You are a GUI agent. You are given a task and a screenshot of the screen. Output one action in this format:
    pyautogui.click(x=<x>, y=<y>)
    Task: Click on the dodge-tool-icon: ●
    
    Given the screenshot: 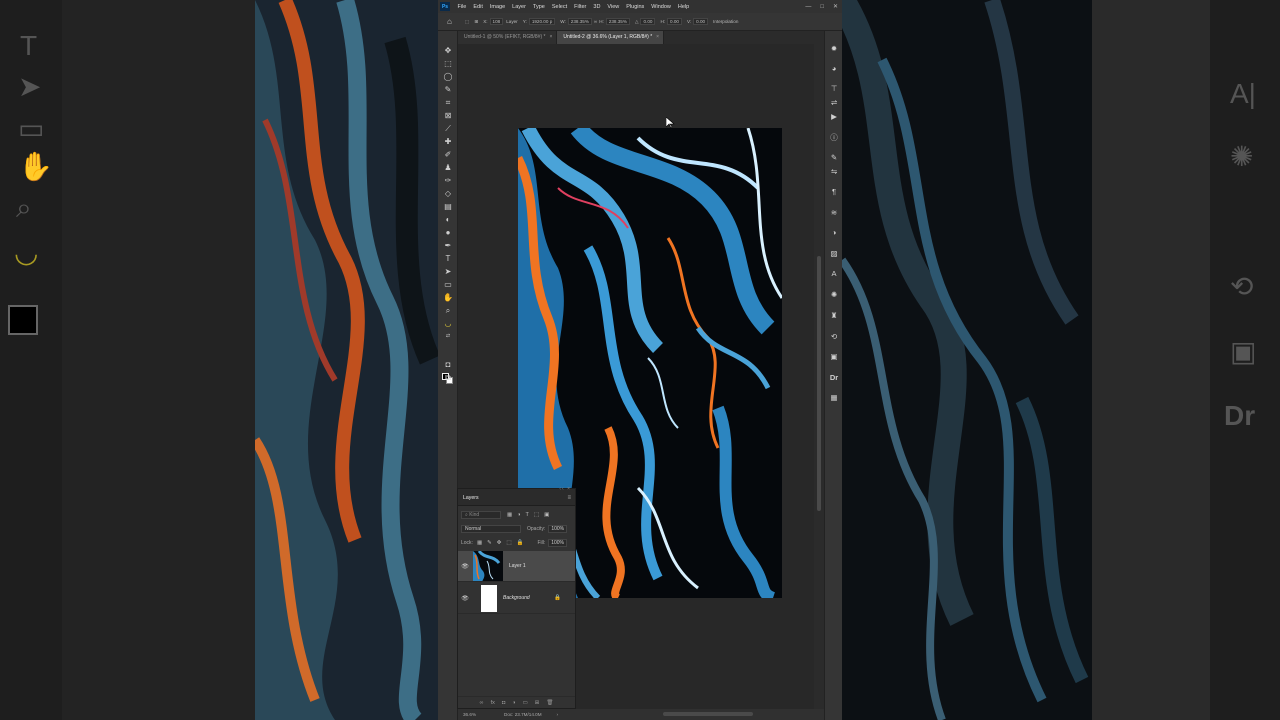 What is the action you would take?
    pyautogui.click(x=448, y=233)
    